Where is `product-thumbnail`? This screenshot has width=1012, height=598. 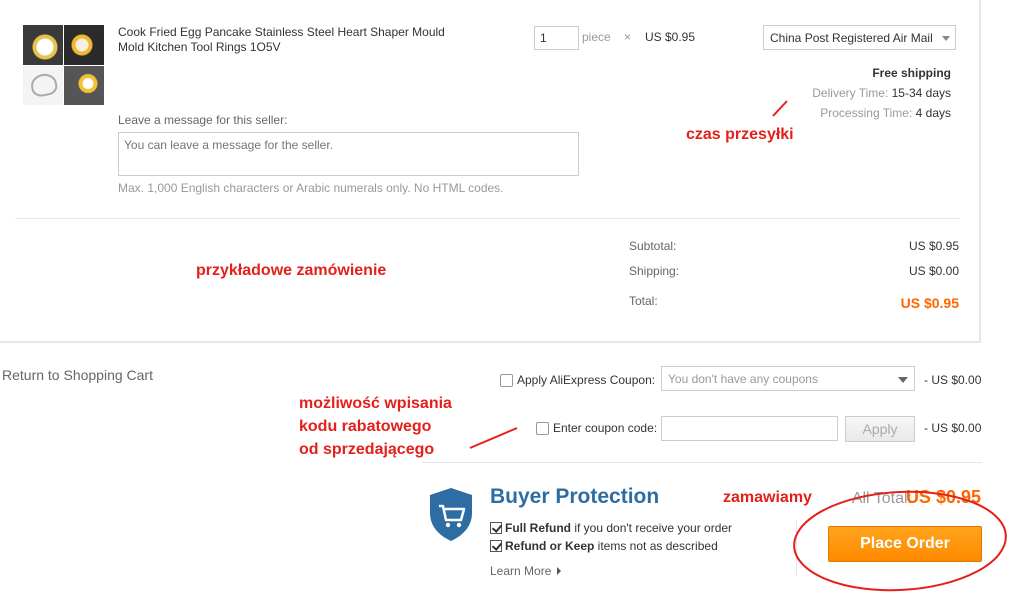
product-thumbnail is located at coordinates (63, 65).